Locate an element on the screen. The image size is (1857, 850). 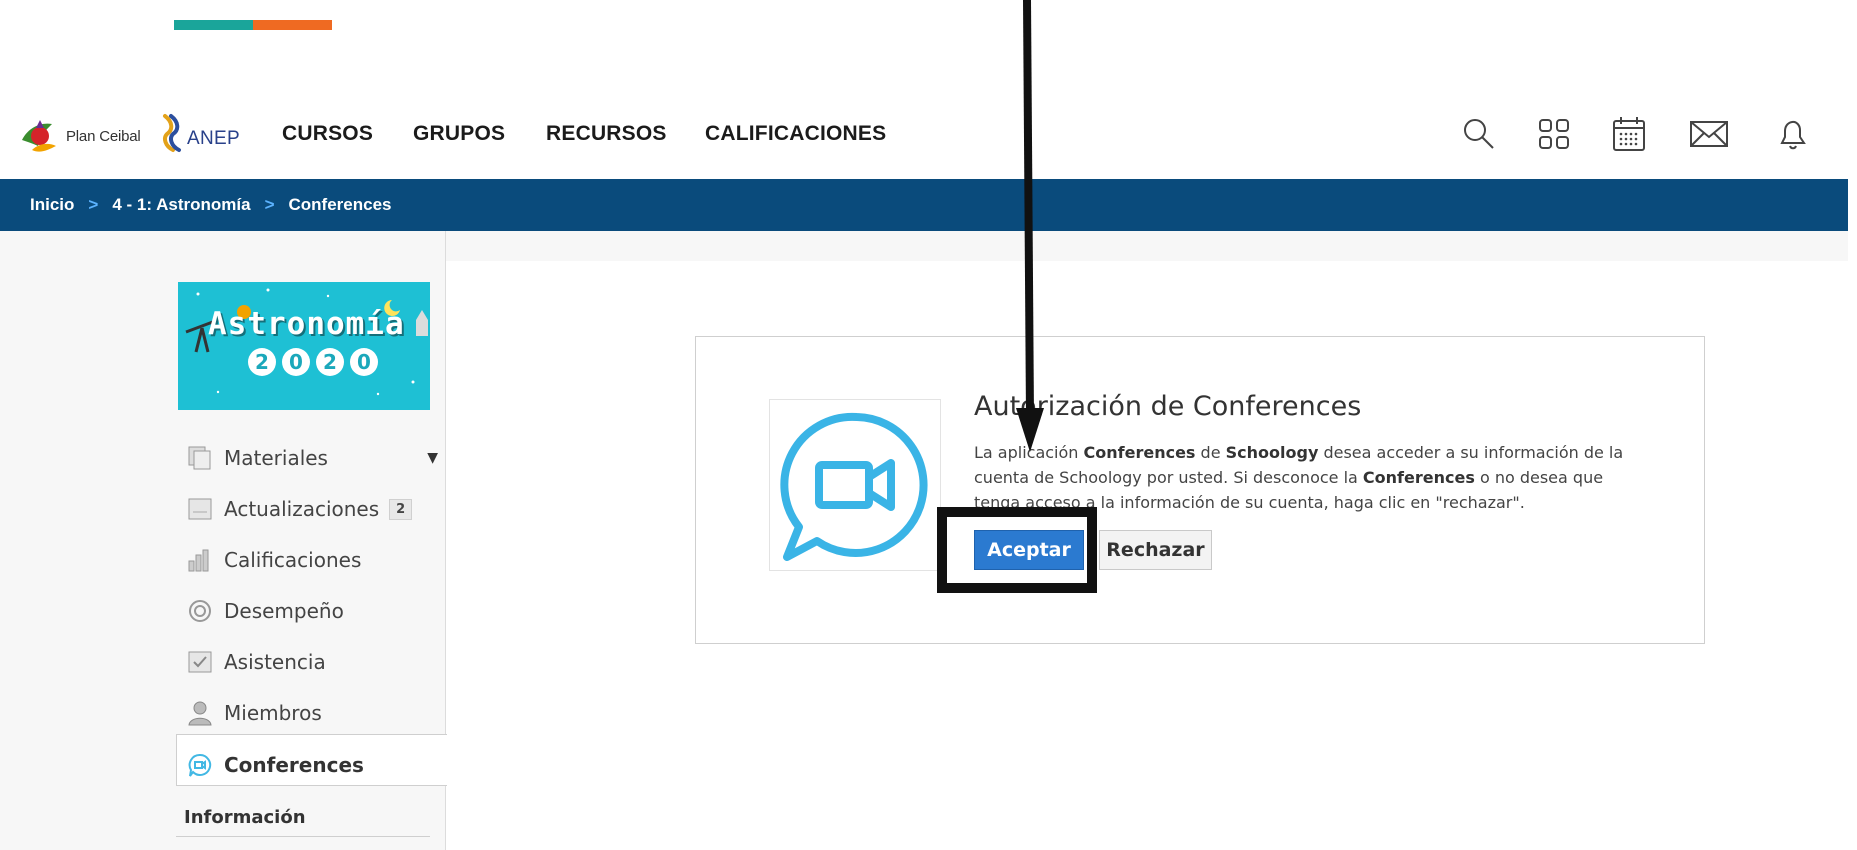
sidebar-item-miembros: Miembros is located at coordinates (254, 713).